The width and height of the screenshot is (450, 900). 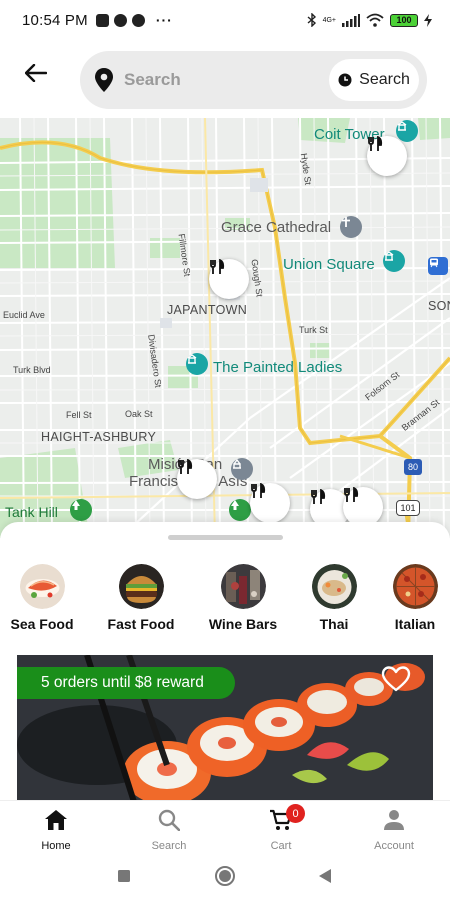 What do you see at coordinates (439, 306) in the screenshot?
I see `map-label-soma: SON` at bounding box center [439, 306].